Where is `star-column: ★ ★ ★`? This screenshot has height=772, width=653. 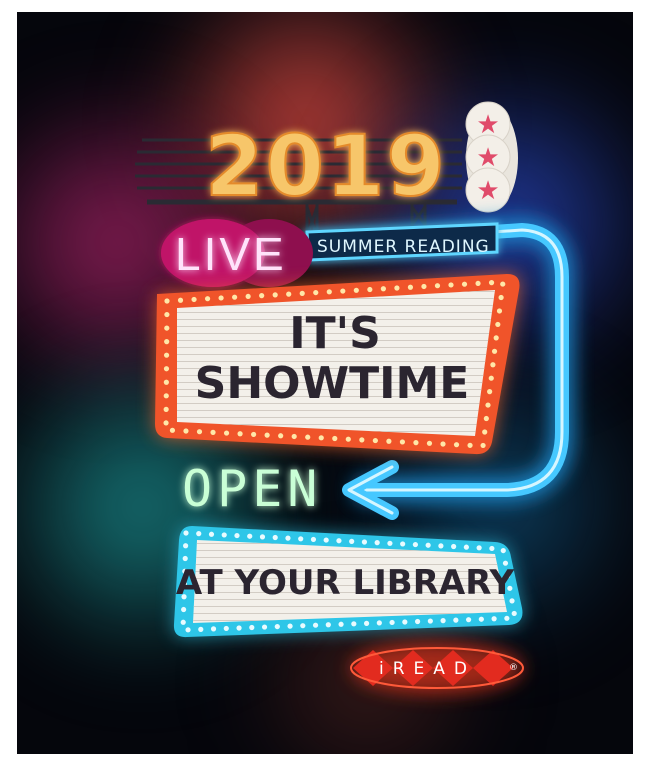 star-column: ★ ★ ★ is located at coordinates (491, 157).